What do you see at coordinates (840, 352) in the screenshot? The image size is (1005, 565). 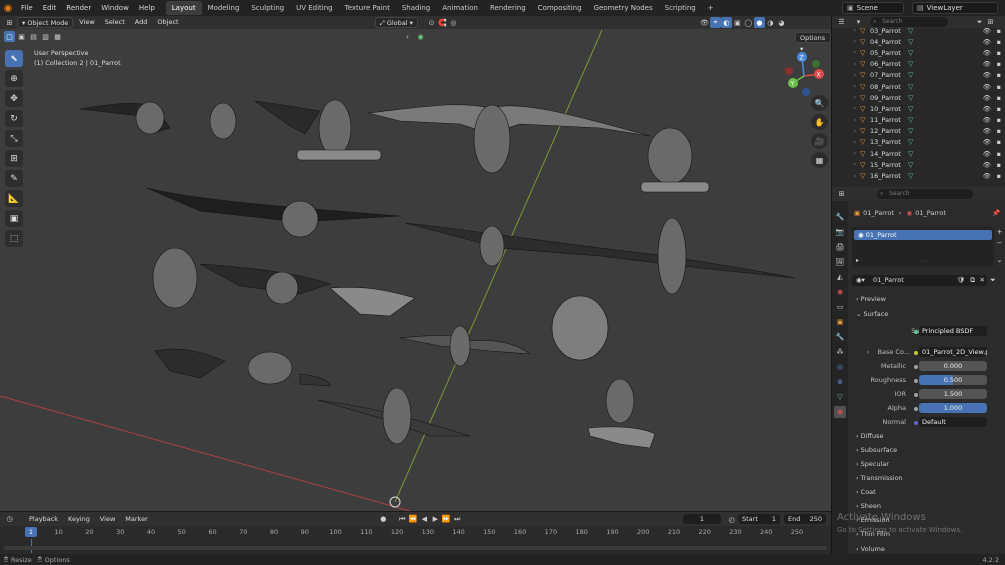 I see `particles-tab-icon: ⁂` at bounding box center [840, 352].